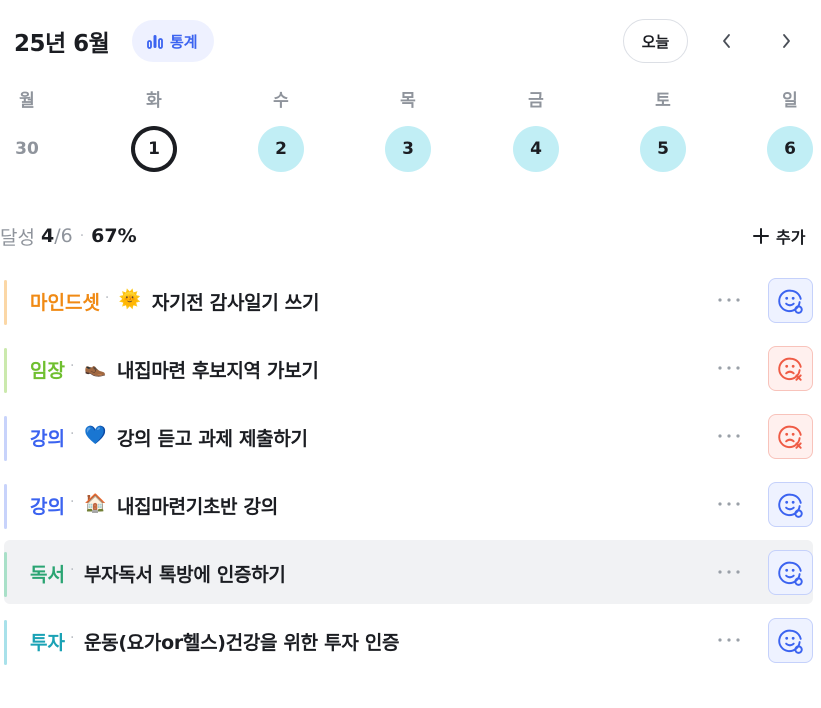  I want to click on weekday-label: 수, so click(281, 101).